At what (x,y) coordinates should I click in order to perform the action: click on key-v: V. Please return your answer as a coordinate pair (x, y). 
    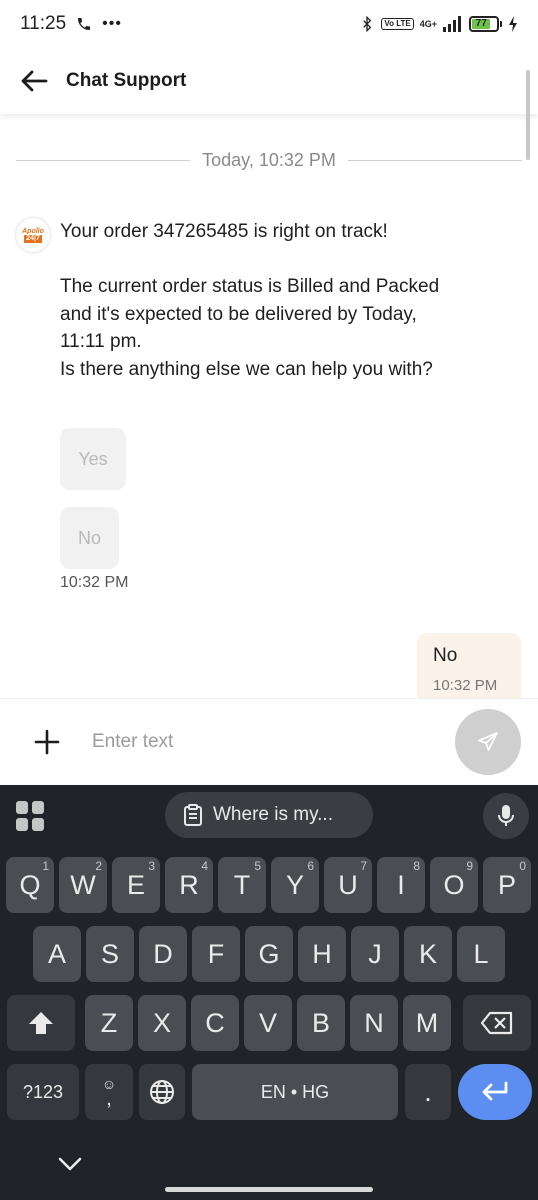
    Looking at the image, I should click on (268, 1023).